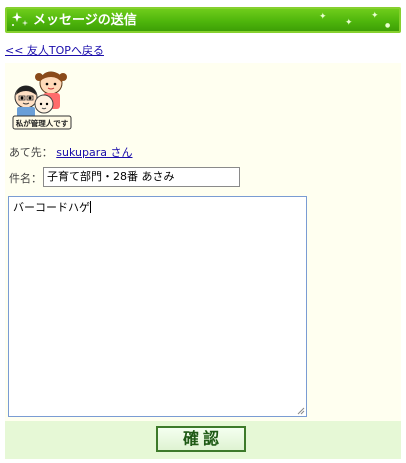  I want to click on recipient-line: あて先： sukupara さん, so click(70, 152).